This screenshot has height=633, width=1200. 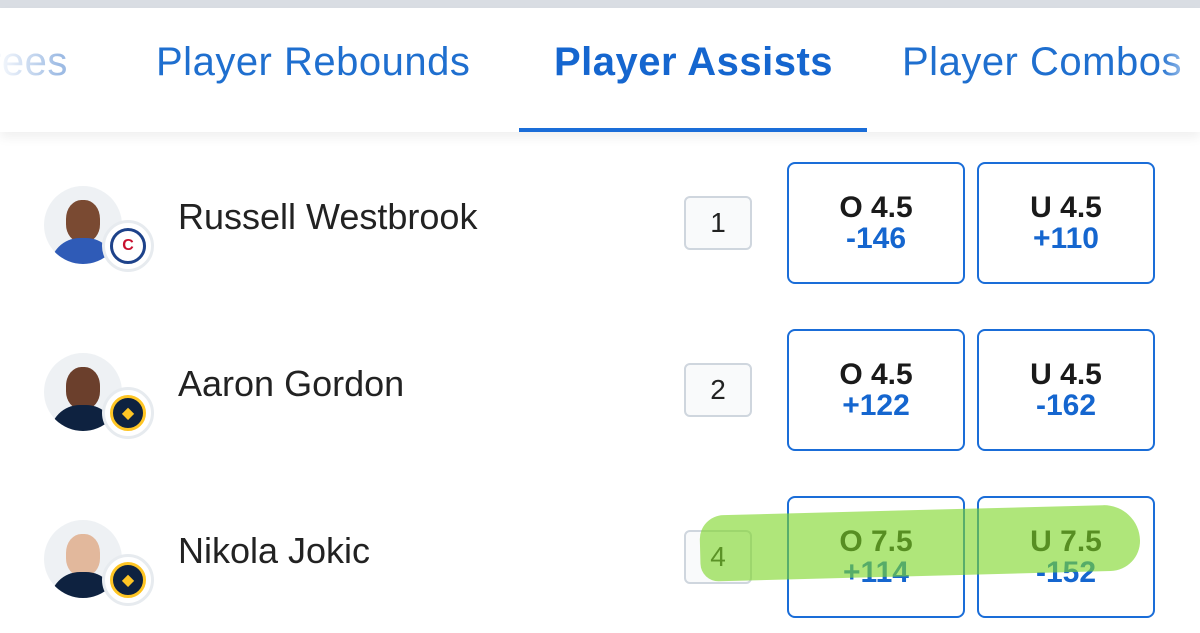 I want to click on player-name: Nikola Jokic, so click(x=274, y=550).